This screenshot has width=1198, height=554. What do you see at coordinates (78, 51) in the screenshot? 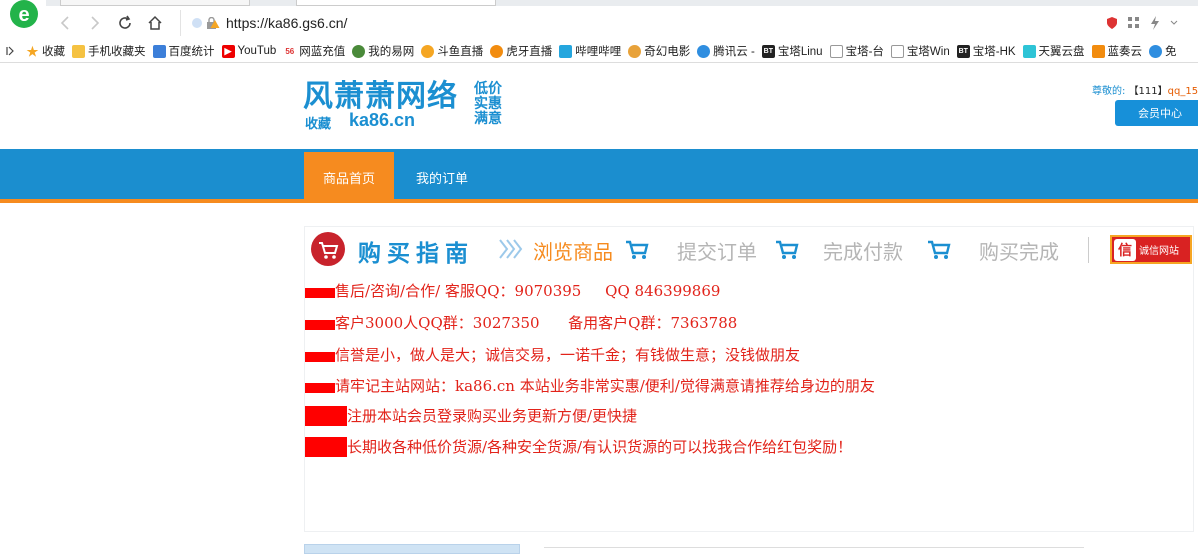
I see `folder-icon` at bounding box center [78, 51].